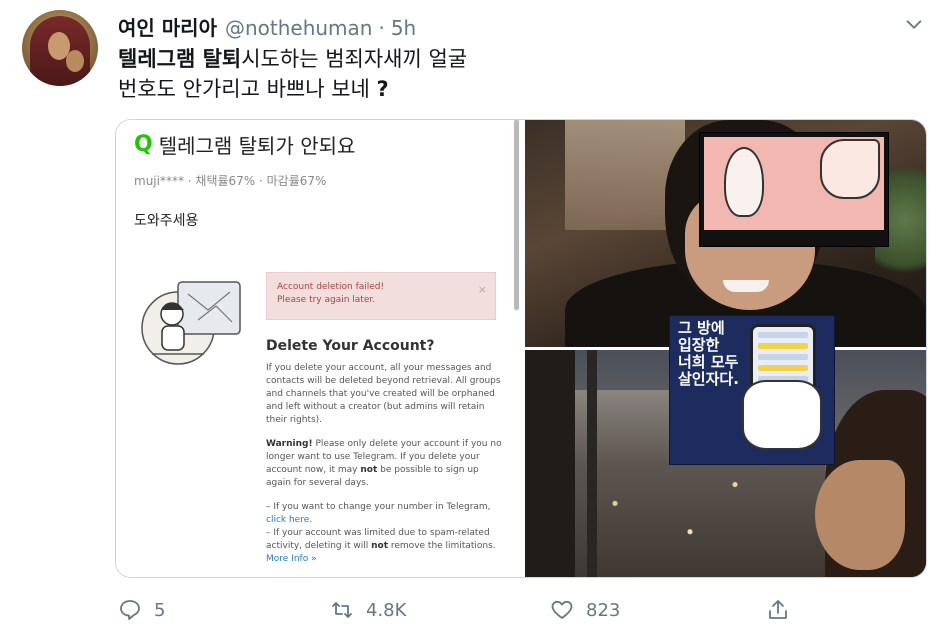  Describe the element at coordinates (382, 89) in the screenshot. I see `tweet-text-question: ?` at that location.